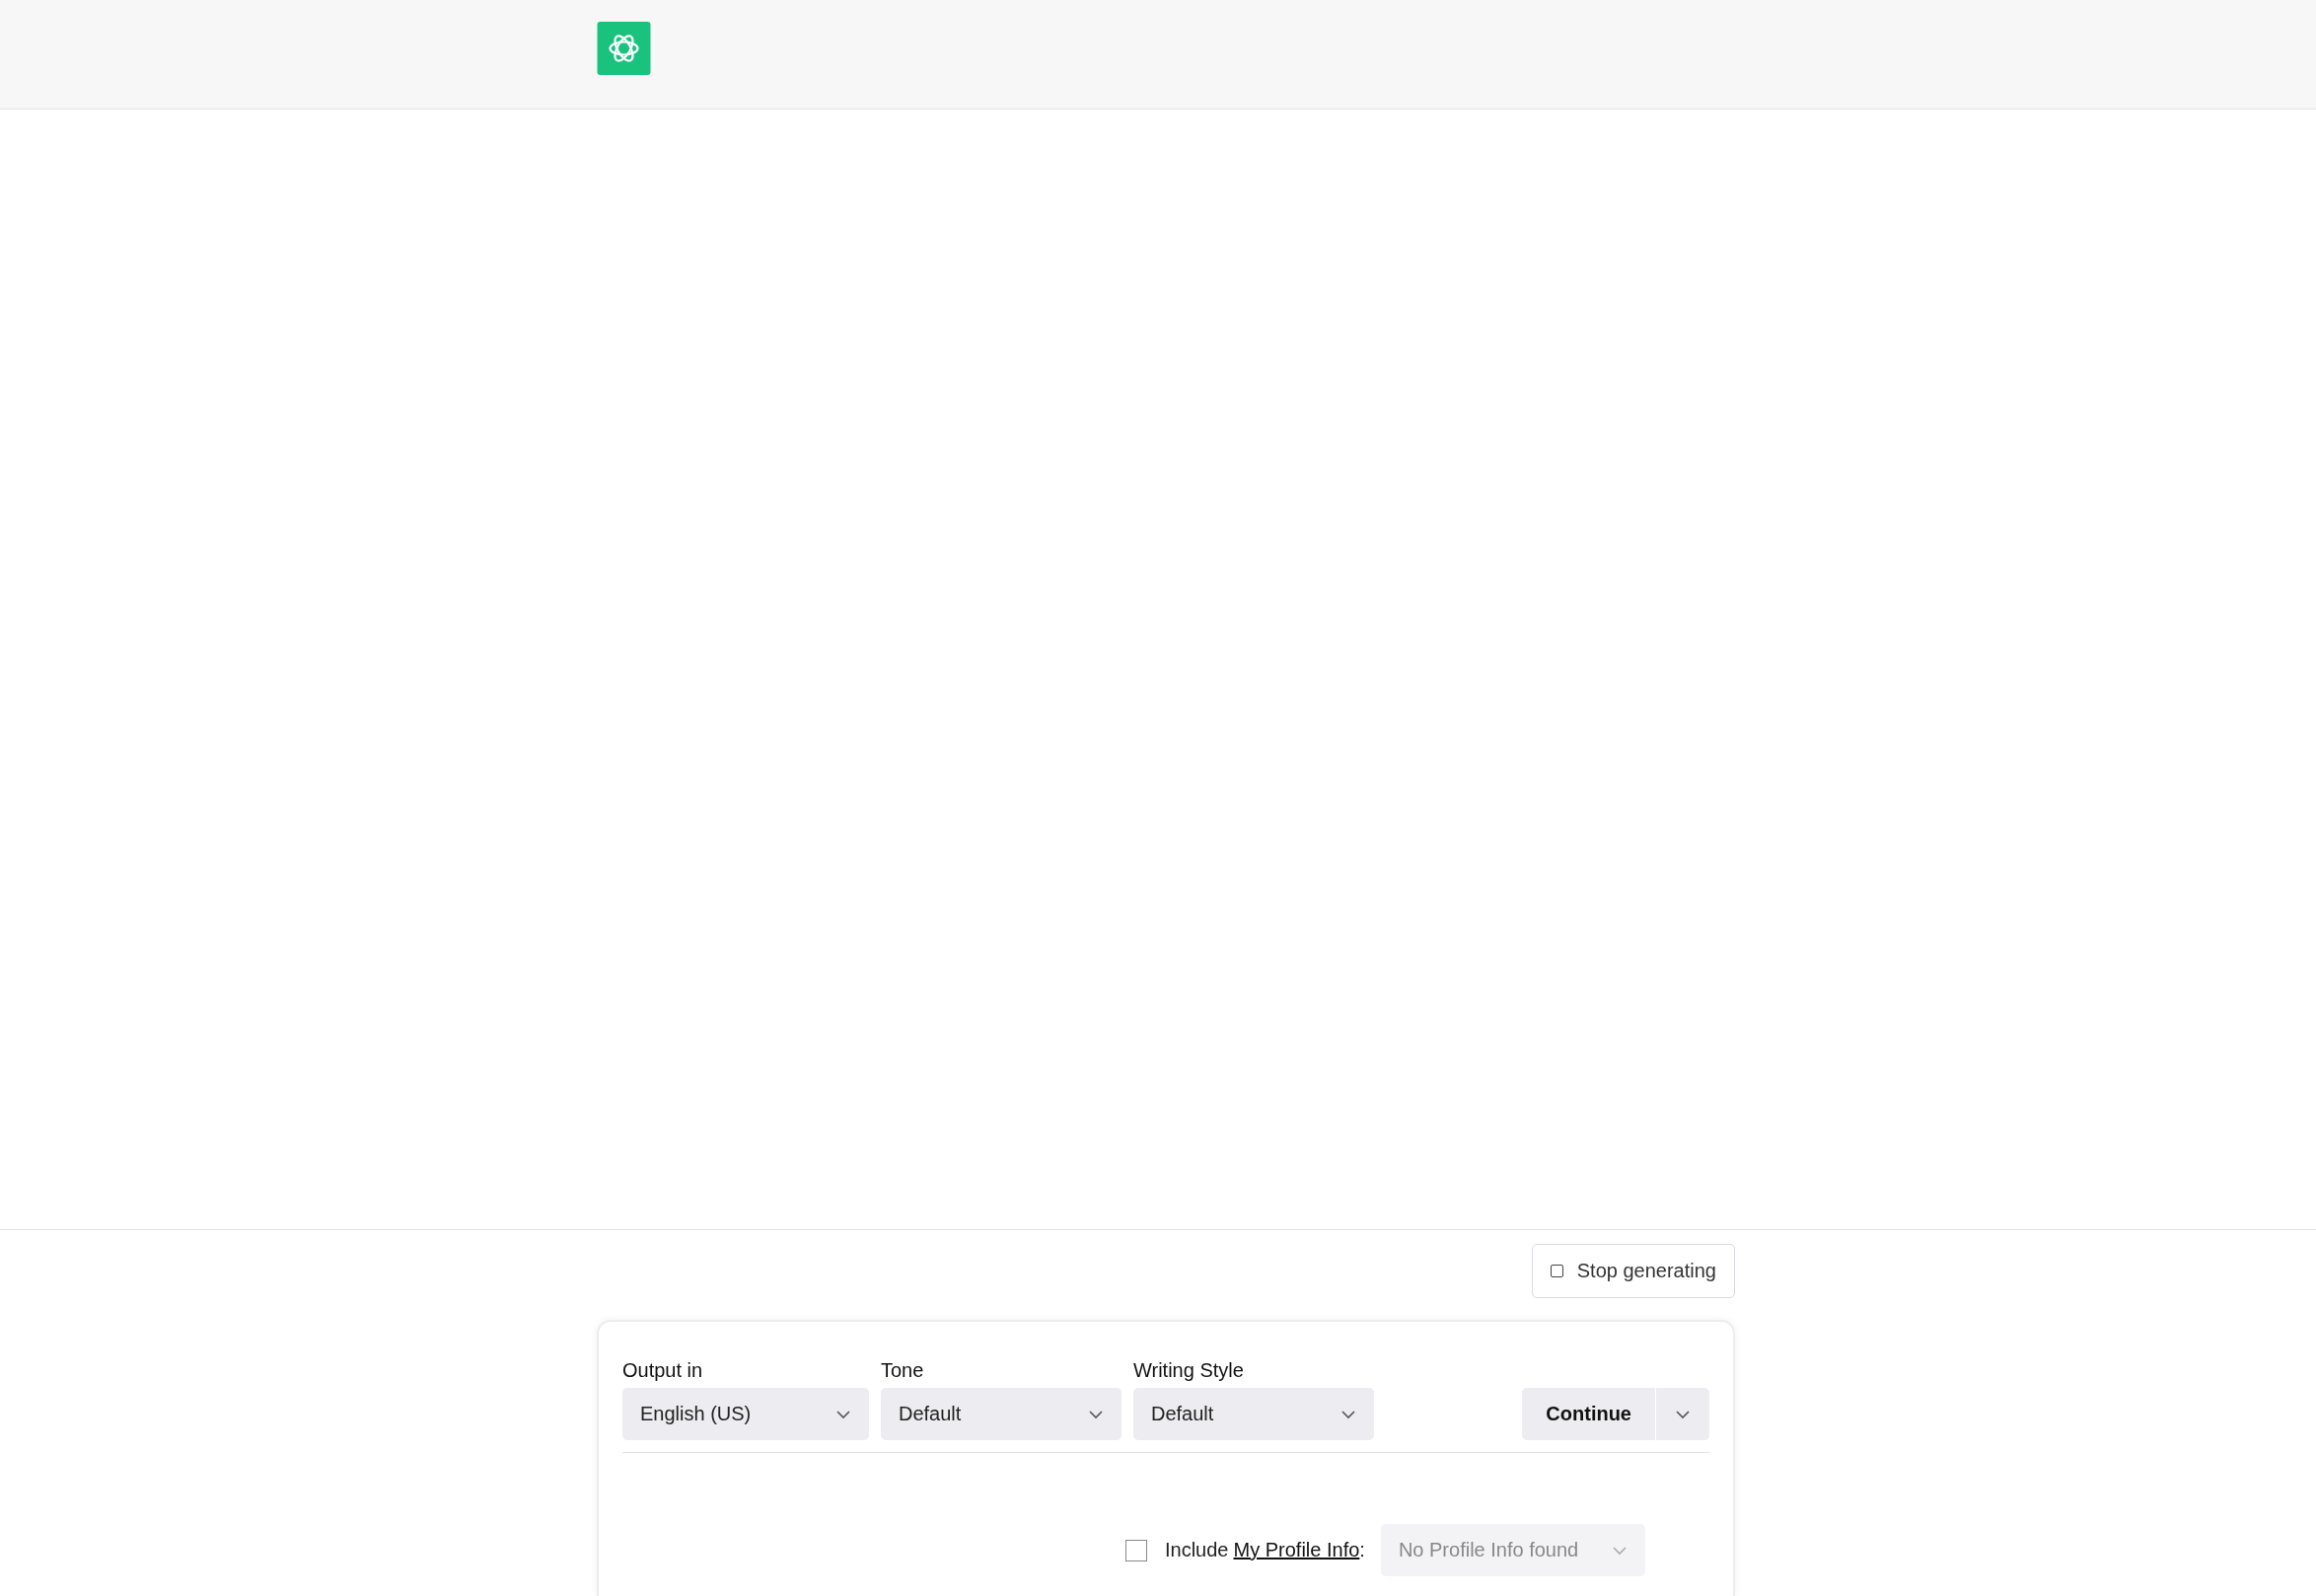 The image size is (2316, 1596). What do you see at coordinates (1589, 1414) in the screenshot?
I see `continue-button: Continue` at bounding box center [1589, 1414].